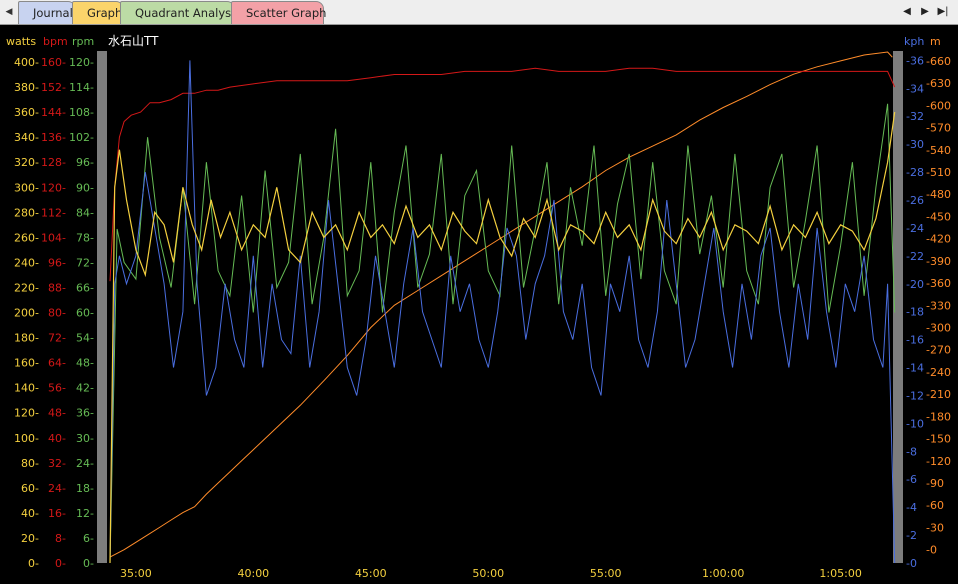 Image resolution: width=958 pixels, height=584 pixels. Describe the element at coordinates (943, 12) in the screenshot. I see `next-icon: ▶|` at that location.